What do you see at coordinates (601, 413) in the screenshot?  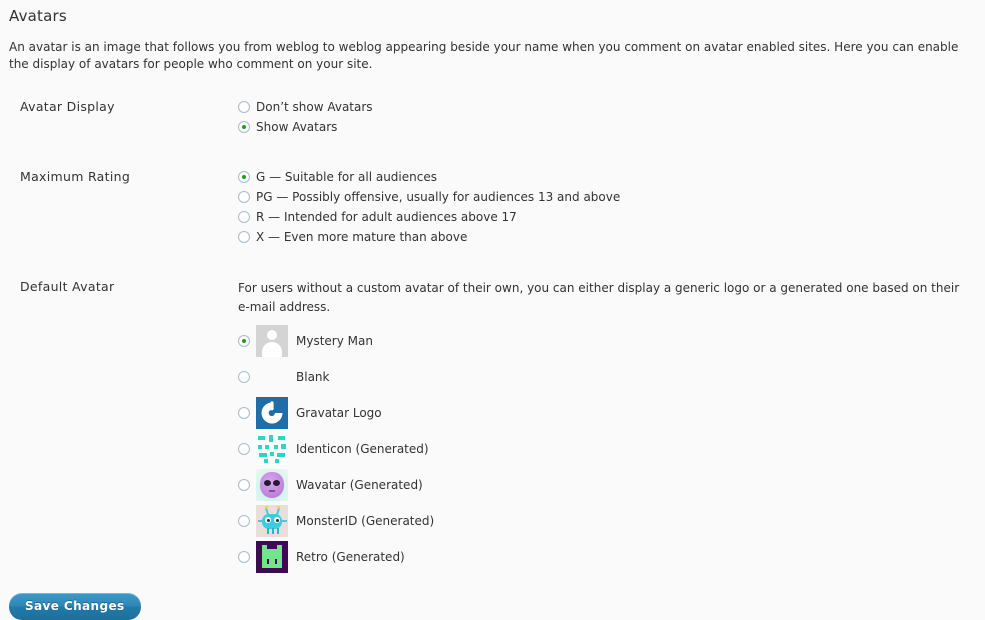 I see `avatar-option-gravatar-logo: Gravatar Logo` at bounding box center [601, 413].